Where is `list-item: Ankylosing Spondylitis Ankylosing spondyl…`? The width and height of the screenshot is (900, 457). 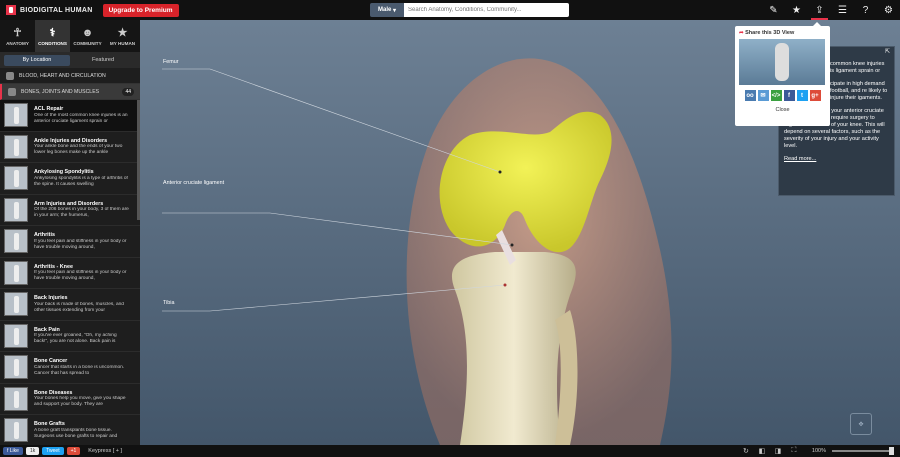 list-item: Ankylosing Spondylitis Ankylosing spondyl… is located at coordinates (70, 179).